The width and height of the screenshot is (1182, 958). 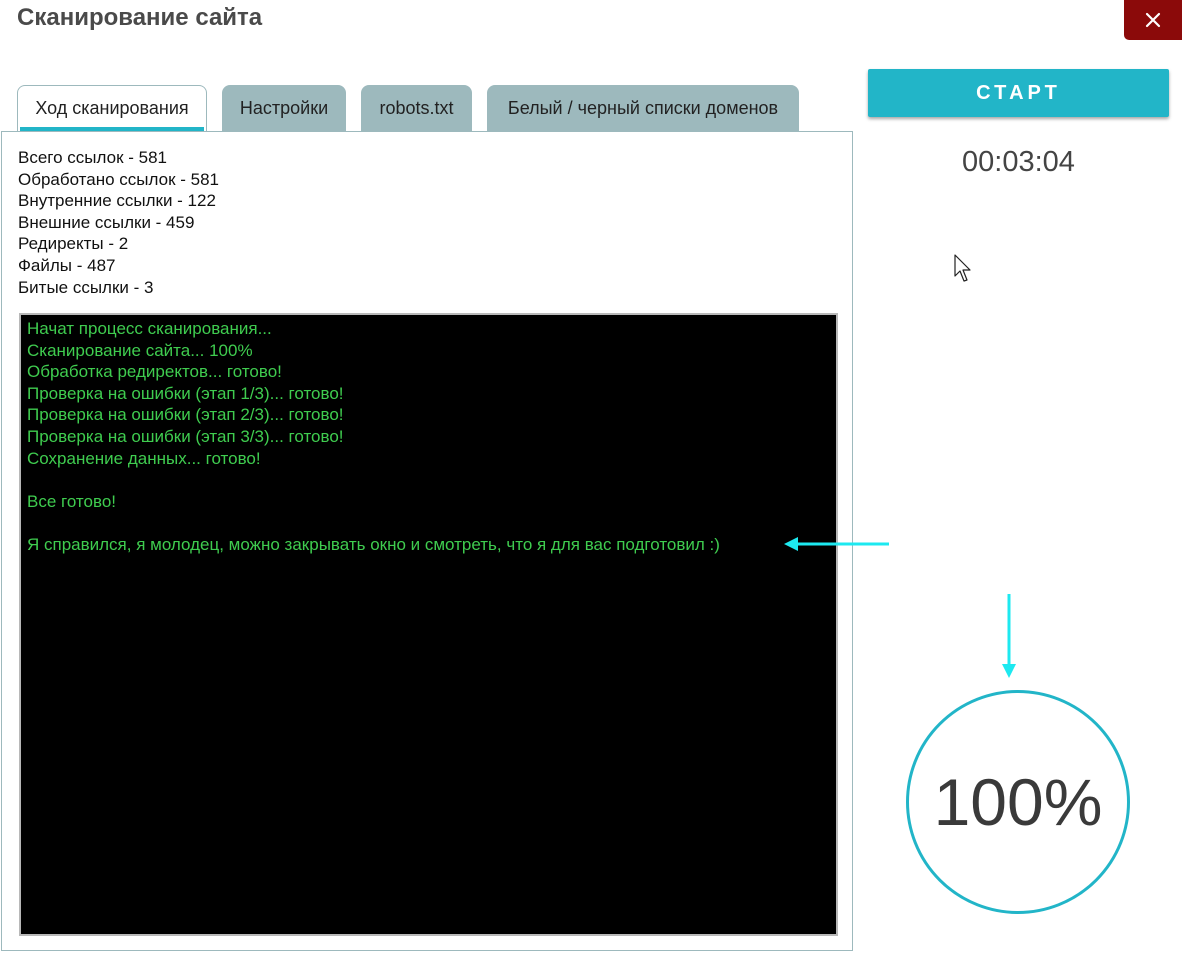 I want to click on elapsed-timer: 00:03:04, so click(x=1018, y=162).